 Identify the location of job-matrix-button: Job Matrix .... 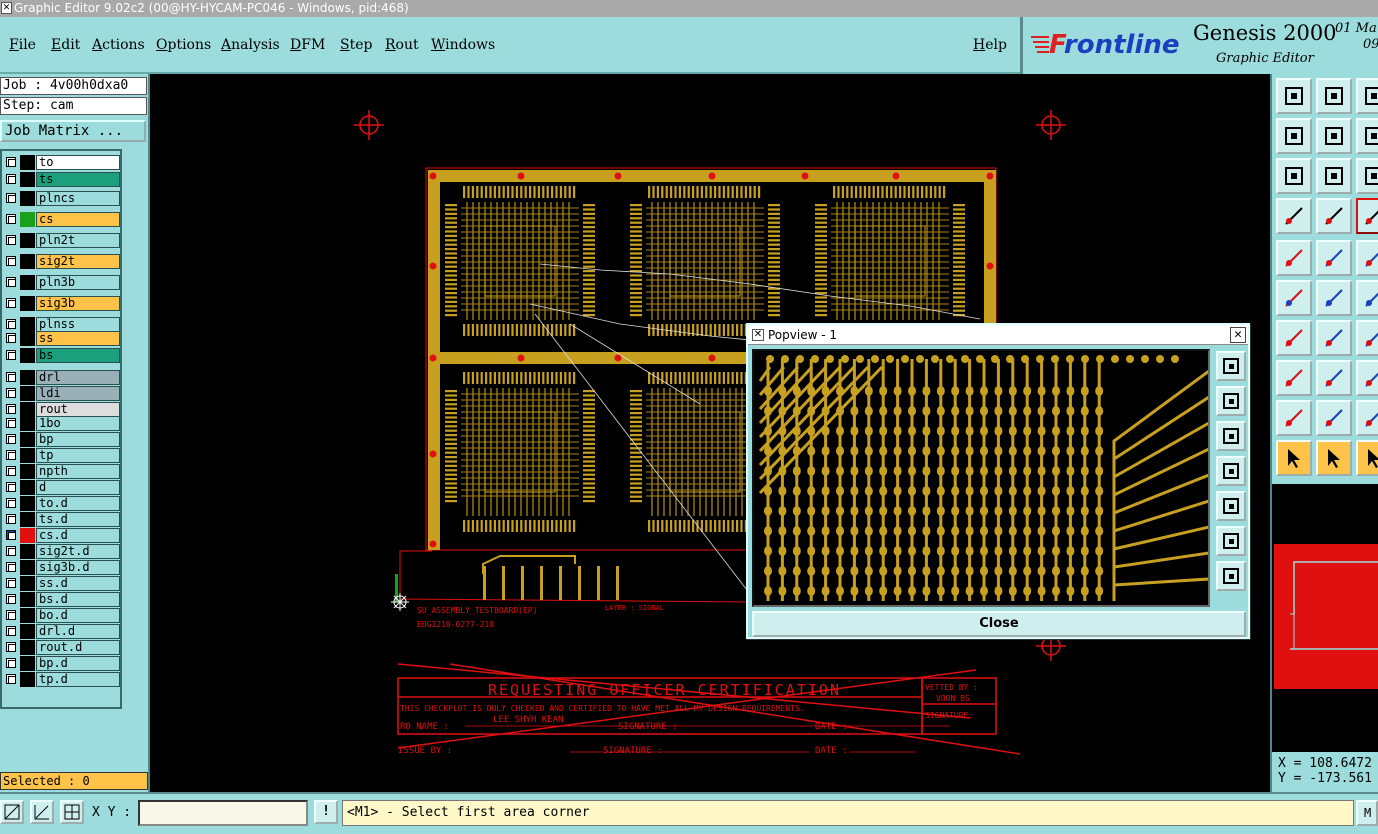
(73, 131).